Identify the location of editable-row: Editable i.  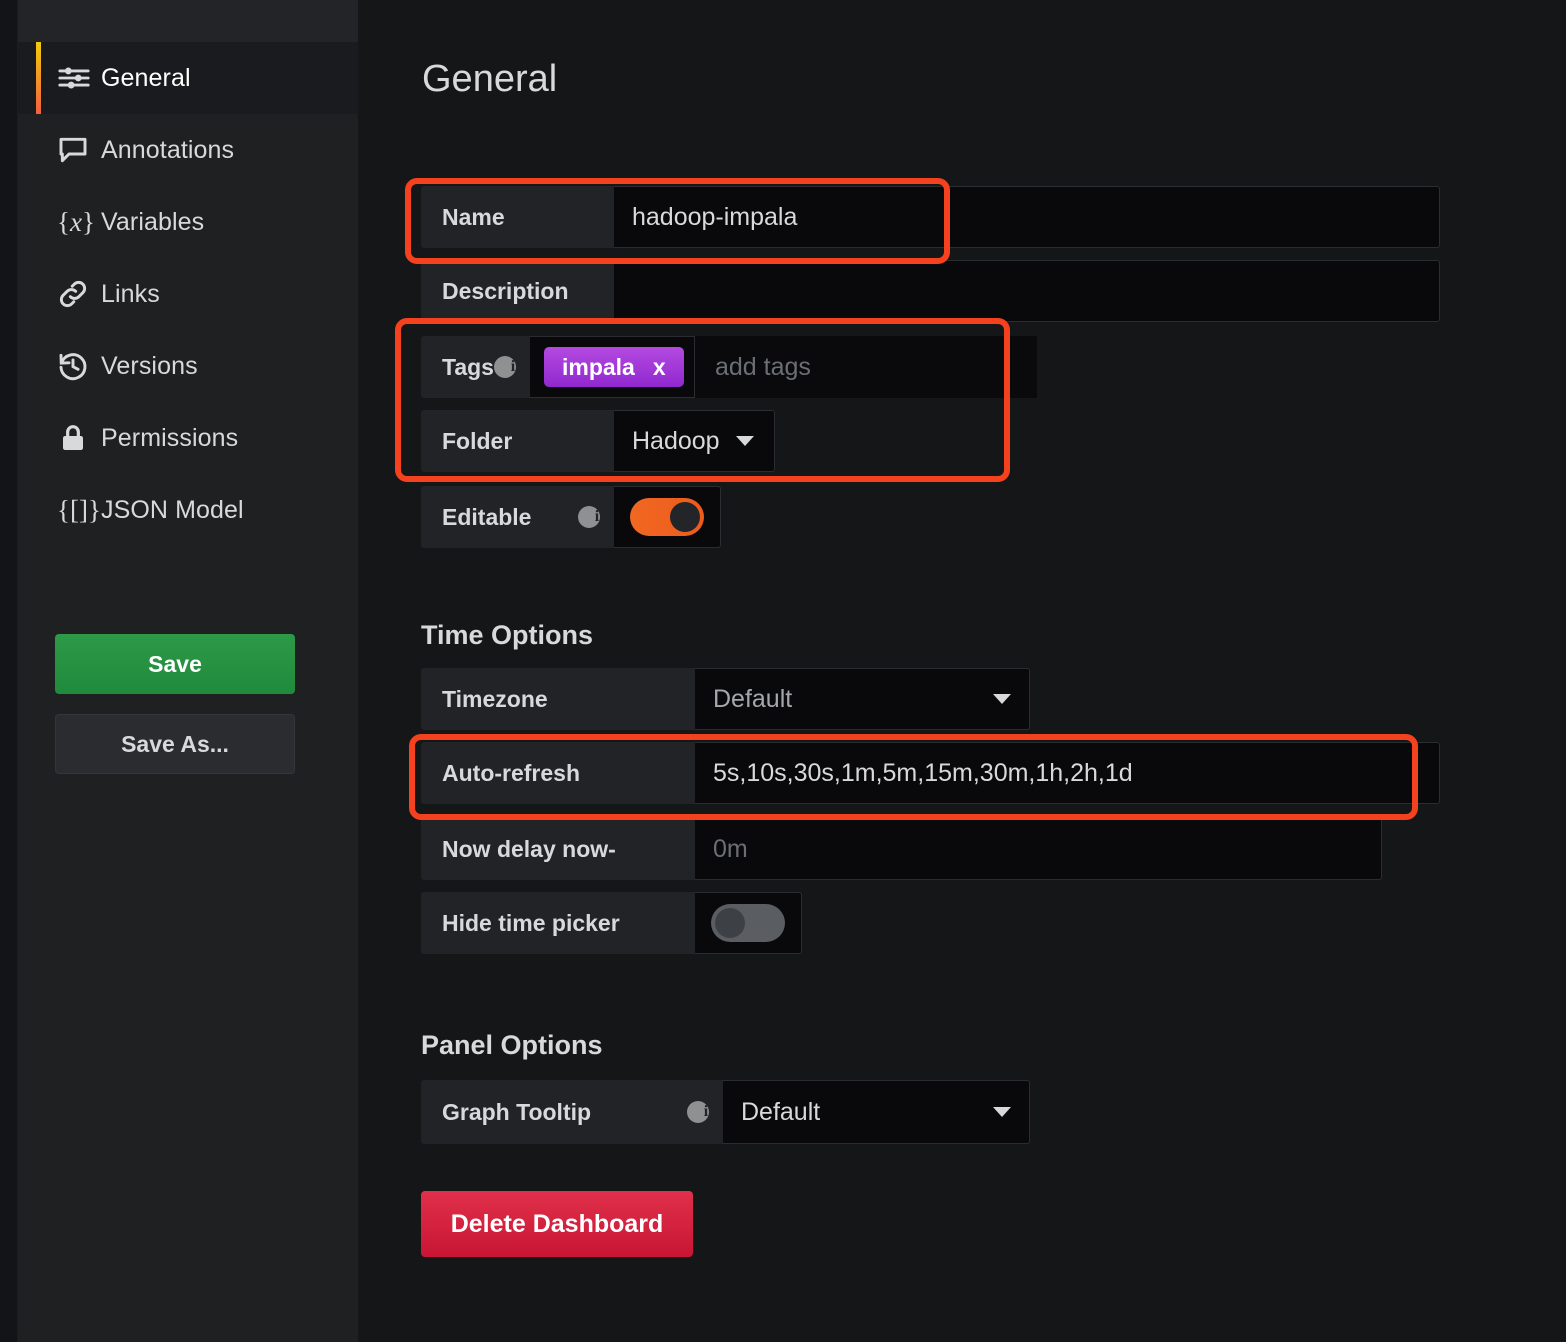
(571, 517).